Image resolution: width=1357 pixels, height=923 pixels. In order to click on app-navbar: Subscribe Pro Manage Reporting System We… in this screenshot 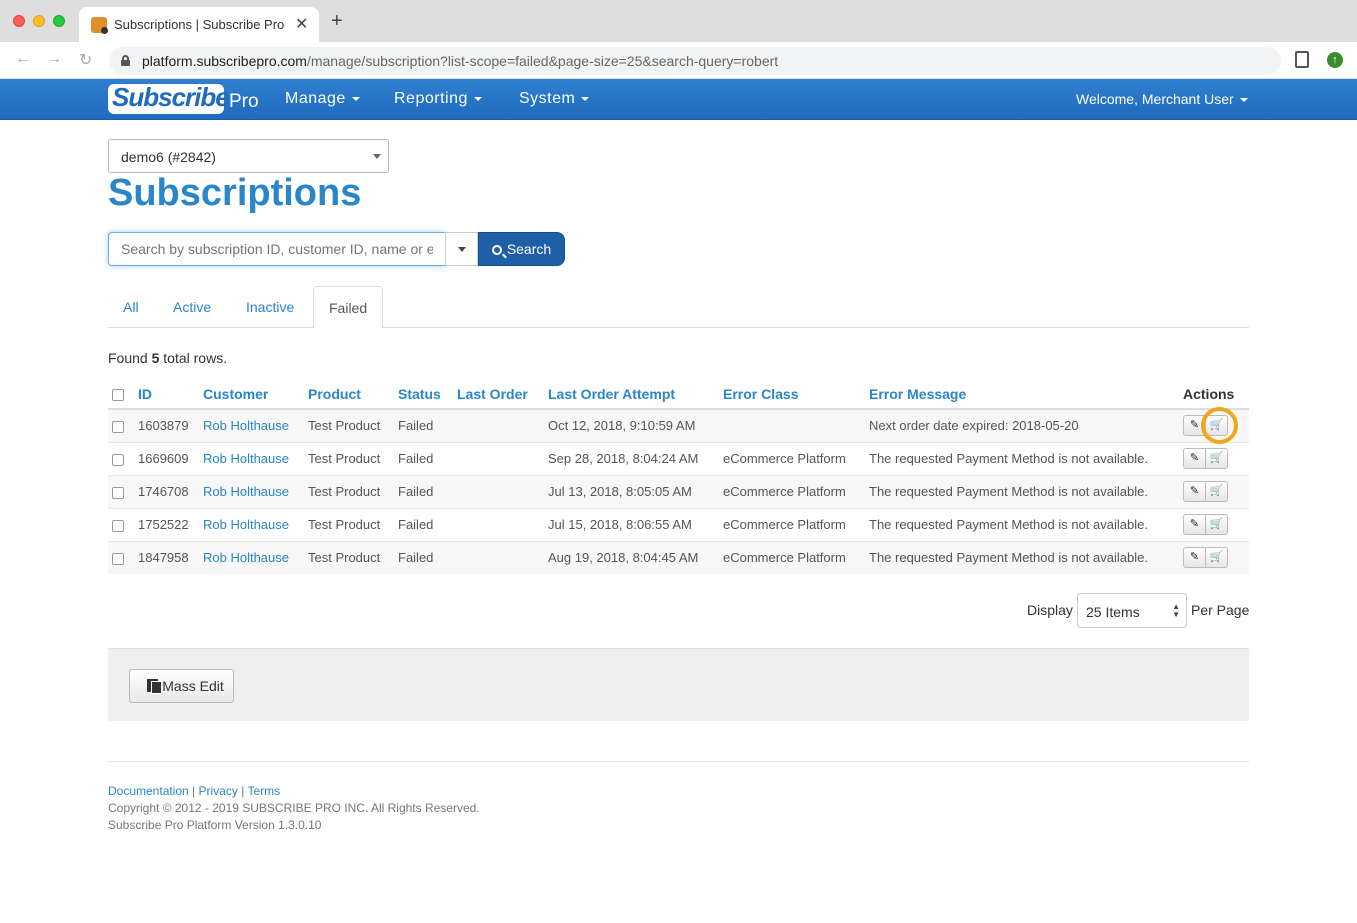, I will do `click(678, 99)`.